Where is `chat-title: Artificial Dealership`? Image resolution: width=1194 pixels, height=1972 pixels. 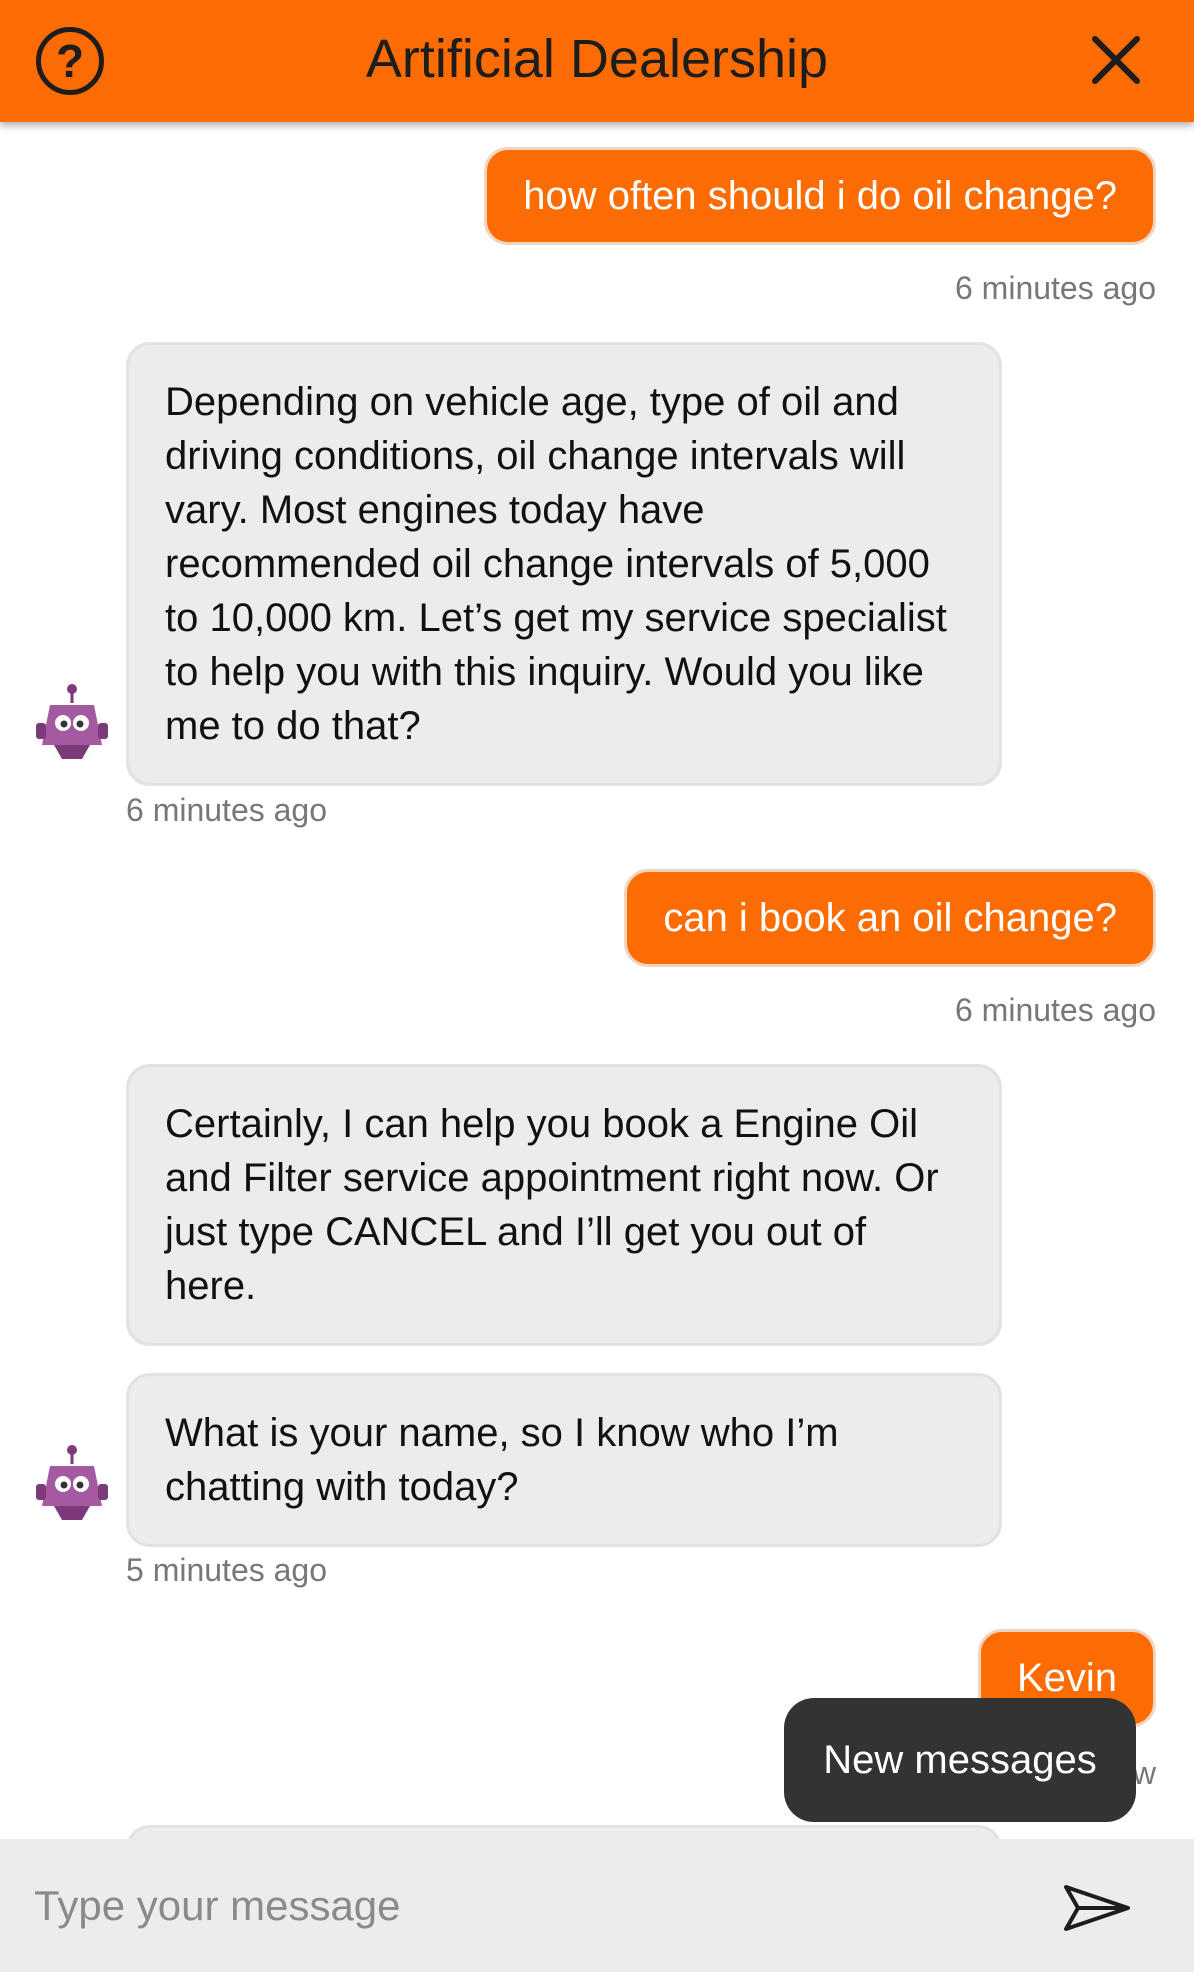
chat-title: Artificial Dealership is located at coordinates (597, 59).